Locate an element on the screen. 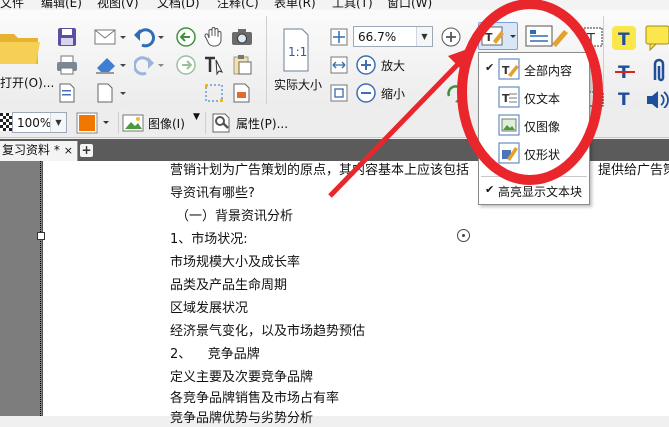  actual-size-label: 实际大小 is located at coordinates (298, 84).